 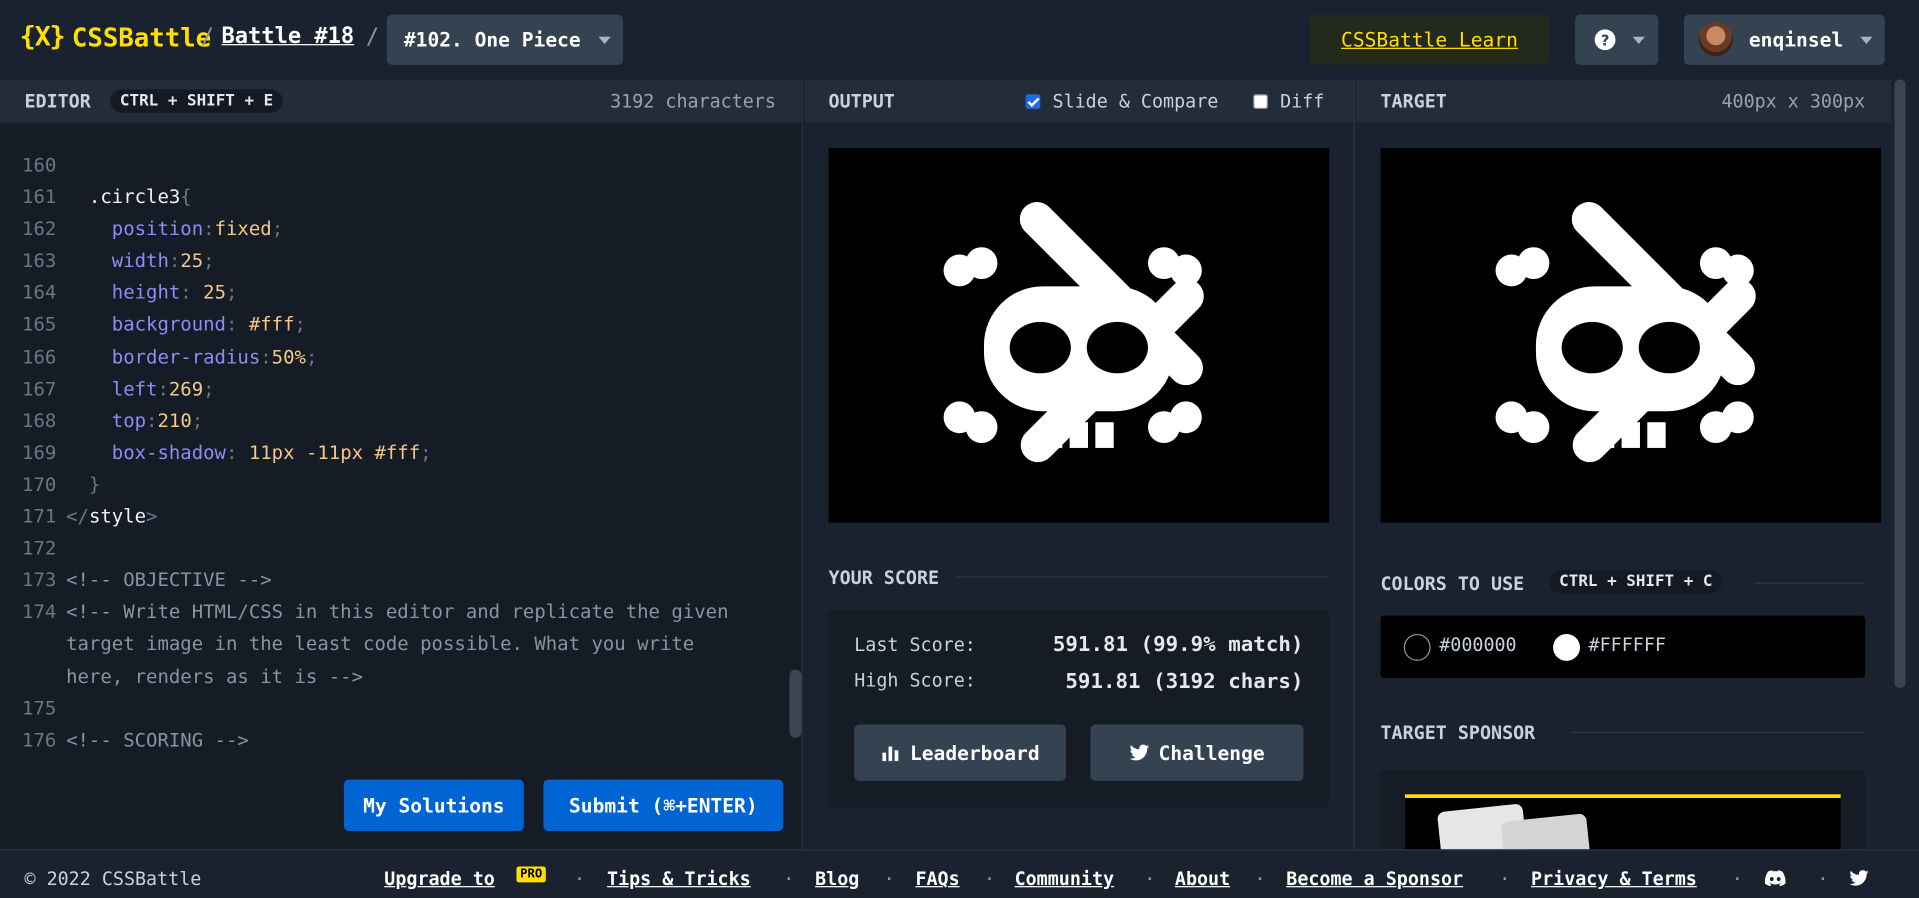 I want to click on code-line: 175, so click(x=391, y=708).